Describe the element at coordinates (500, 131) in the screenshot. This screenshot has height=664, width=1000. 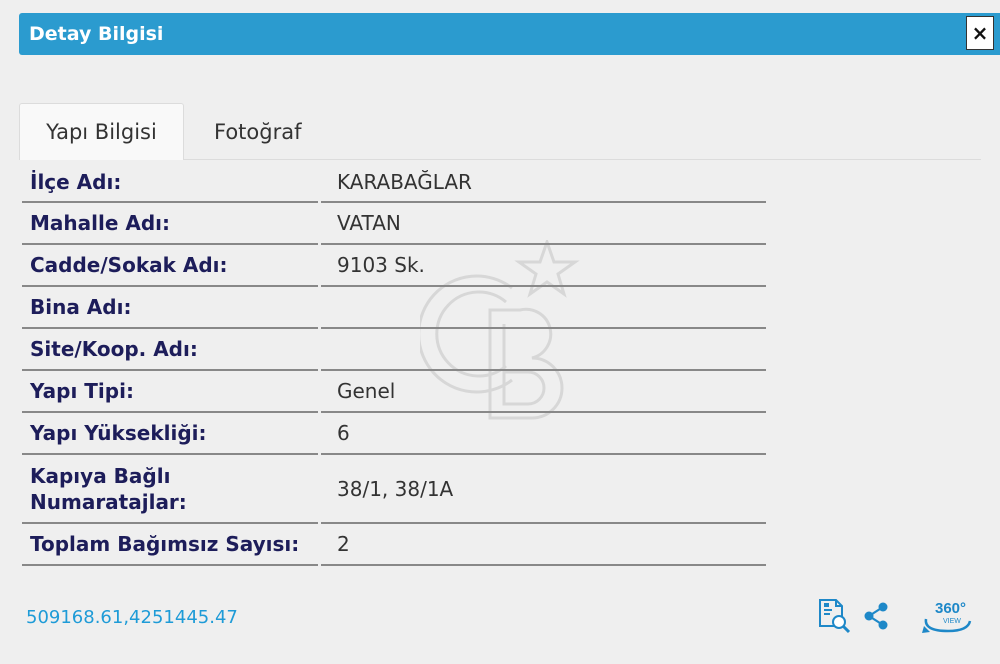
I see `tab-bar: Yapı Bilgisi Fotoğraf` at that location.